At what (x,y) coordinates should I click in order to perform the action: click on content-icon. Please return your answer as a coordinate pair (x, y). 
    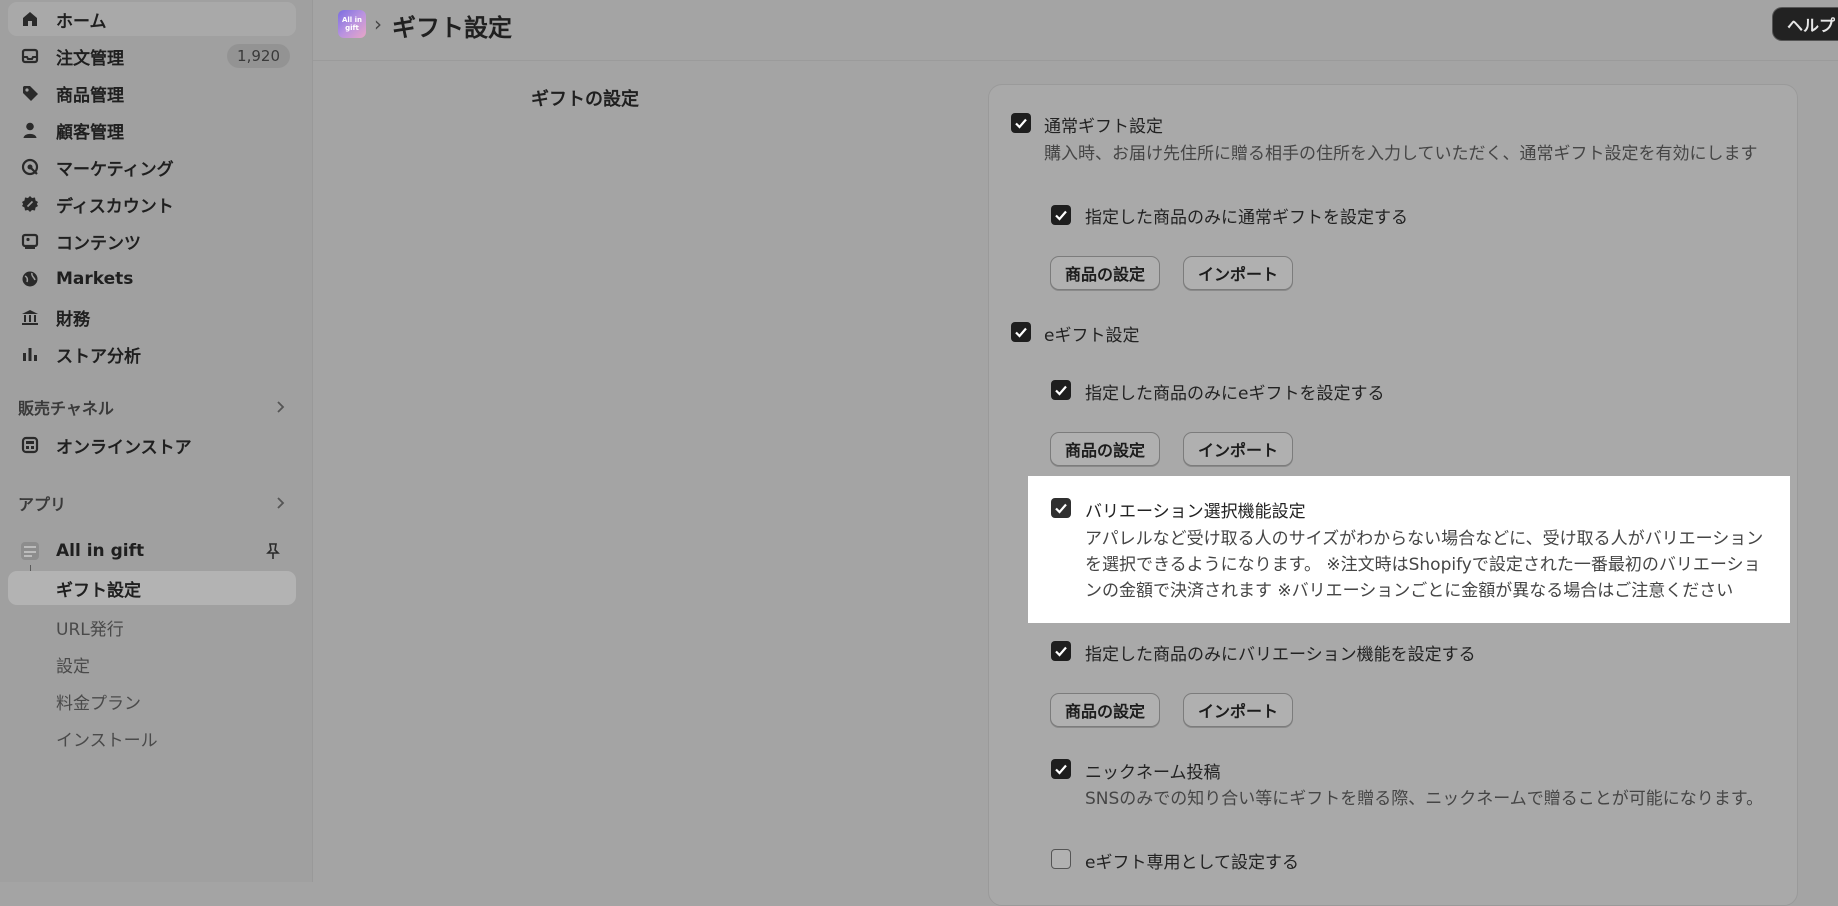
    Looking at the image, I should click on (30, 241).